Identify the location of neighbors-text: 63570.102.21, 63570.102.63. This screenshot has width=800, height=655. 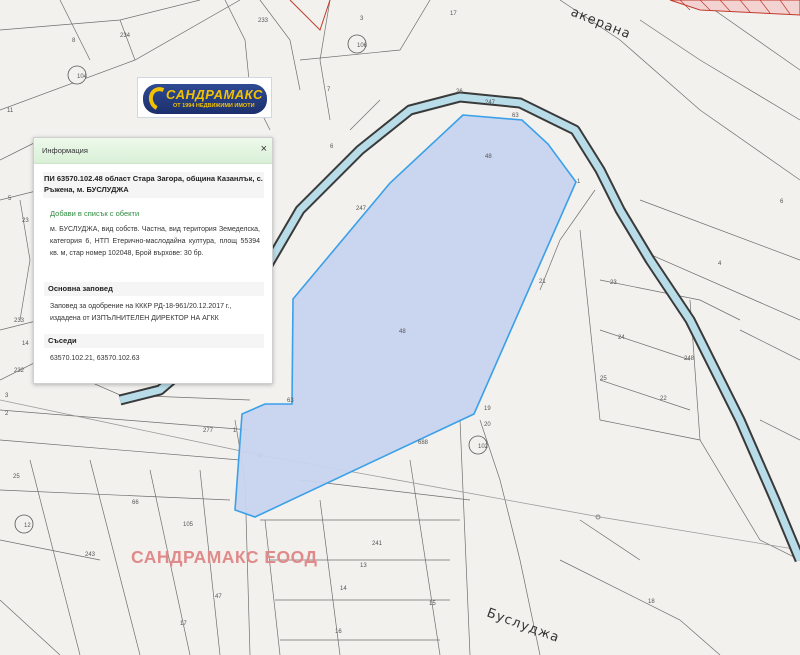
(95, 358).